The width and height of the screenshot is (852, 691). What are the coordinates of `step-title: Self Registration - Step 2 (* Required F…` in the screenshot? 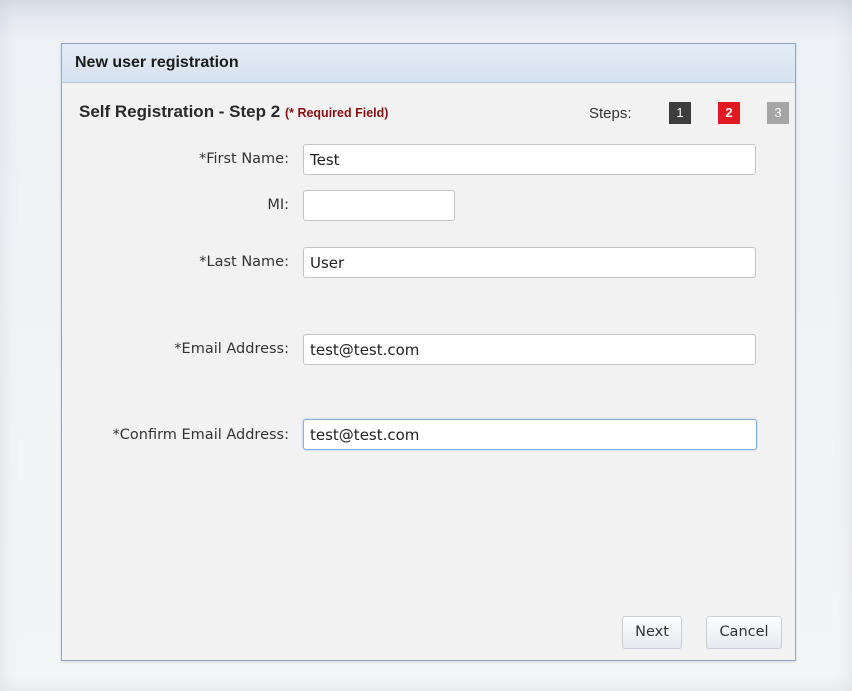 It's located at (233, 112).